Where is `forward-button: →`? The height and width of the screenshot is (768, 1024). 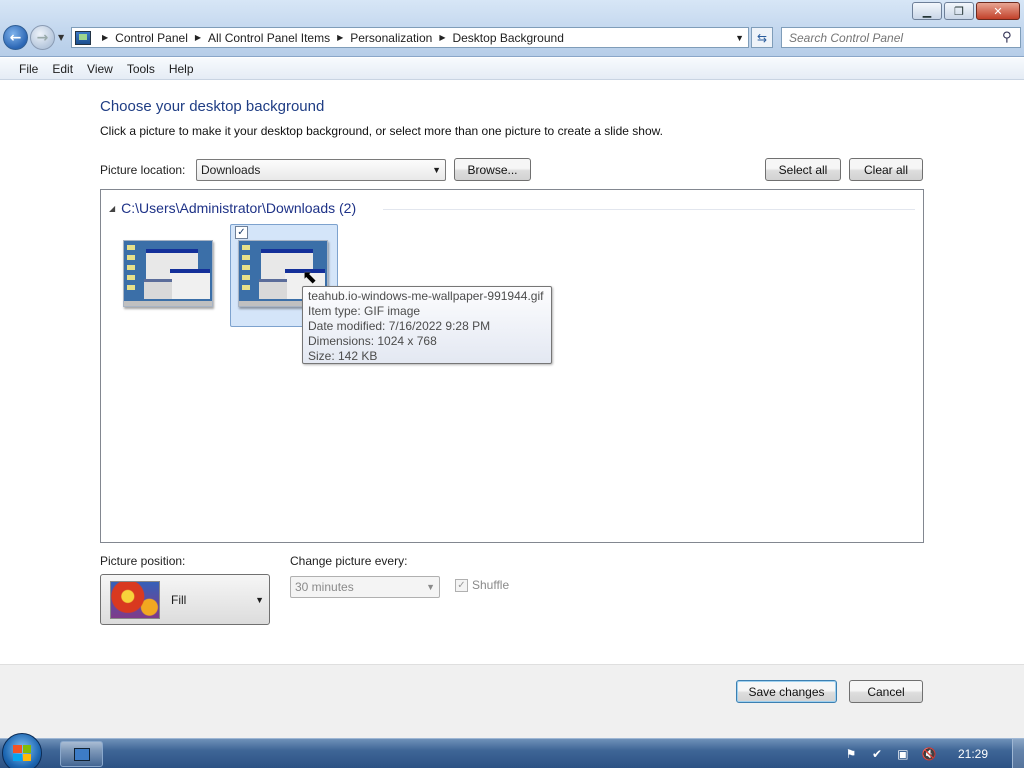
forward-button: → is located at coordinates (42, 37).